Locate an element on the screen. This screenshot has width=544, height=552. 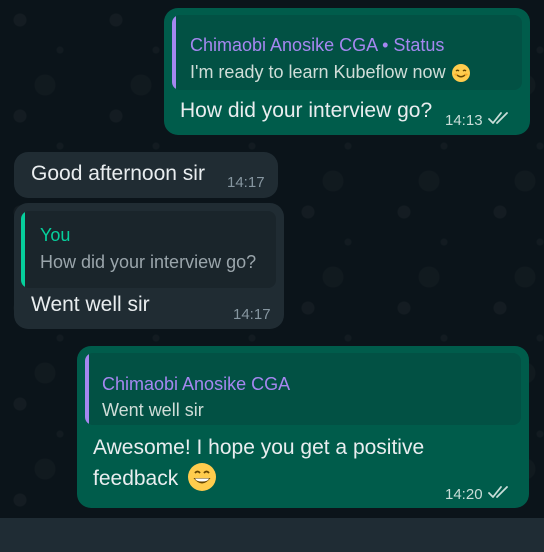
quote-author: You is located at coordinates (55, 235).